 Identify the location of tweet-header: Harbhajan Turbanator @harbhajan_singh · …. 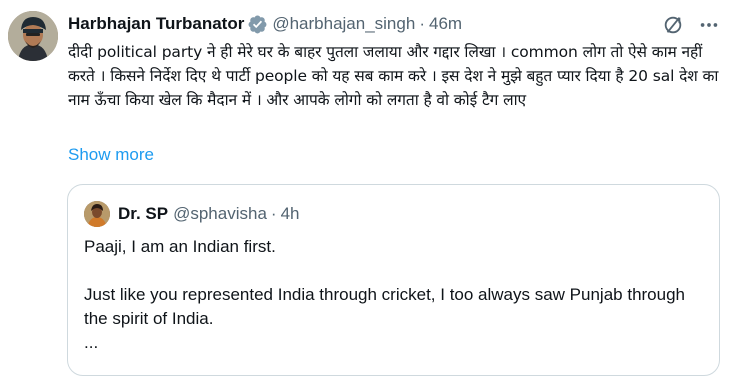
(265, 24).